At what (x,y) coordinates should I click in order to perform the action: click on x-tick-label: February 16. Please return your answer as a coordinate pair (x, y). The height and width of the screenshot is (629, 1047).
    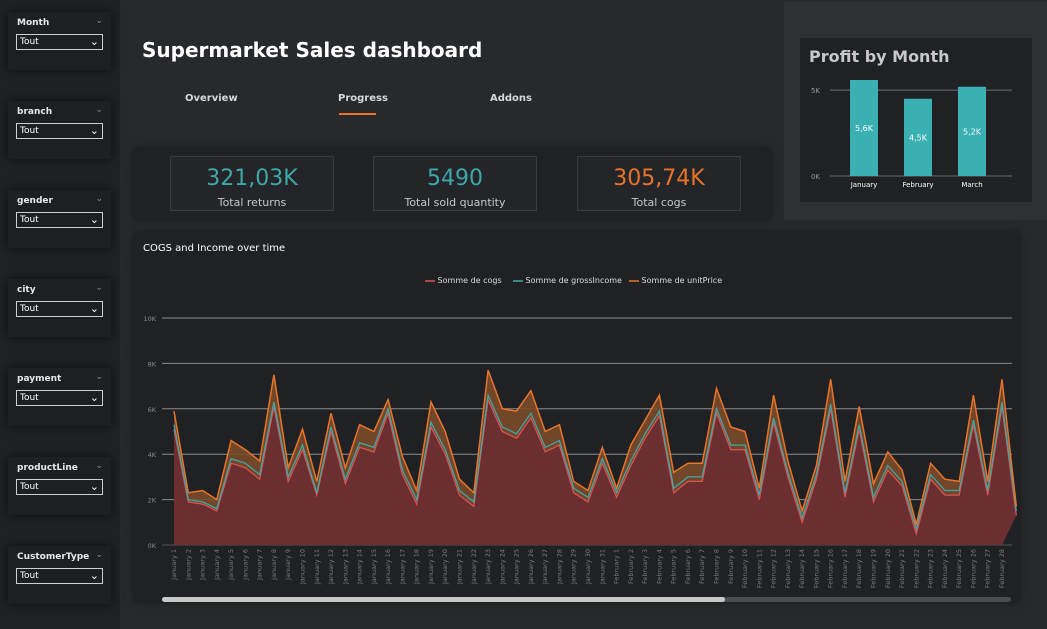
    Looking at the image, I should click on (831, 568).